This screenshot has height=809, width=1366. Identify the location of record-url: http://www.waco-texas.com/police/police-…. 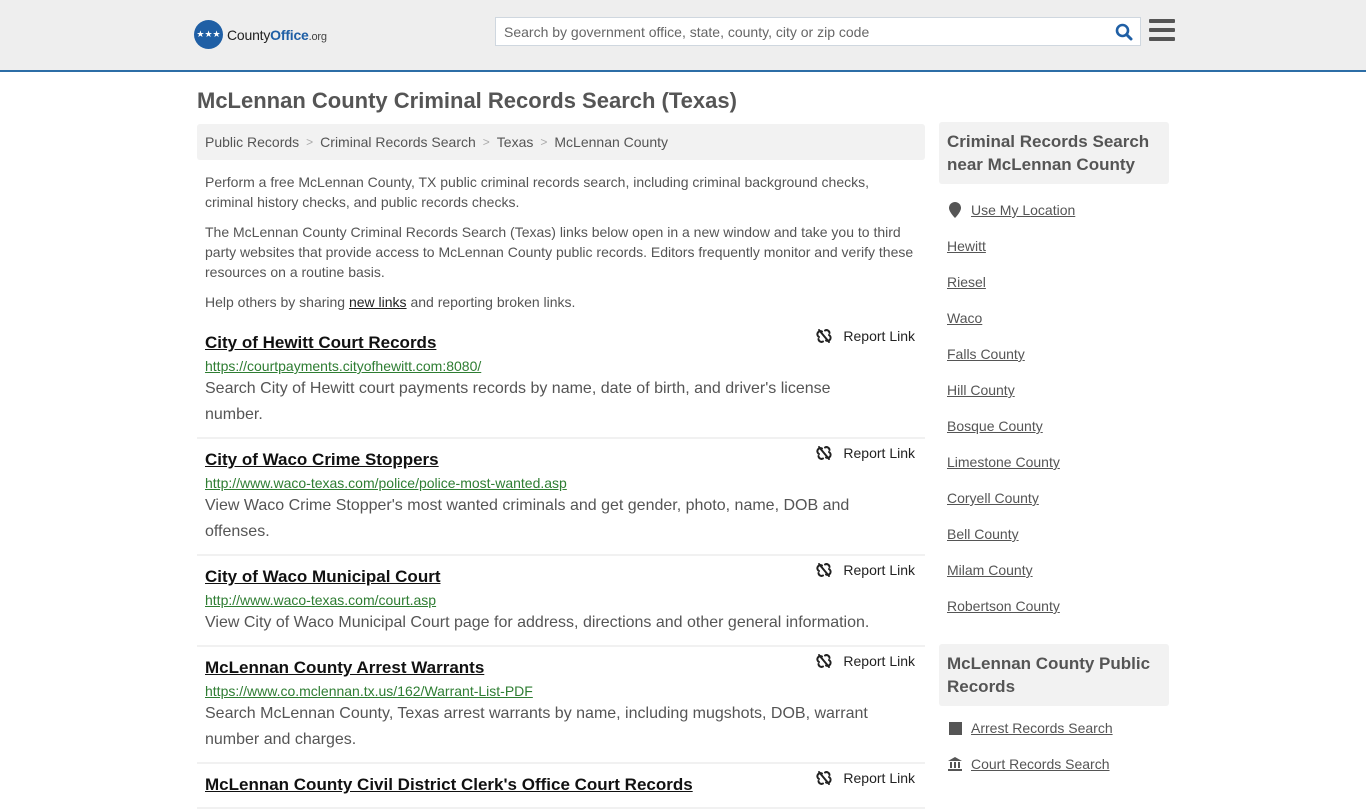
(561, 483).